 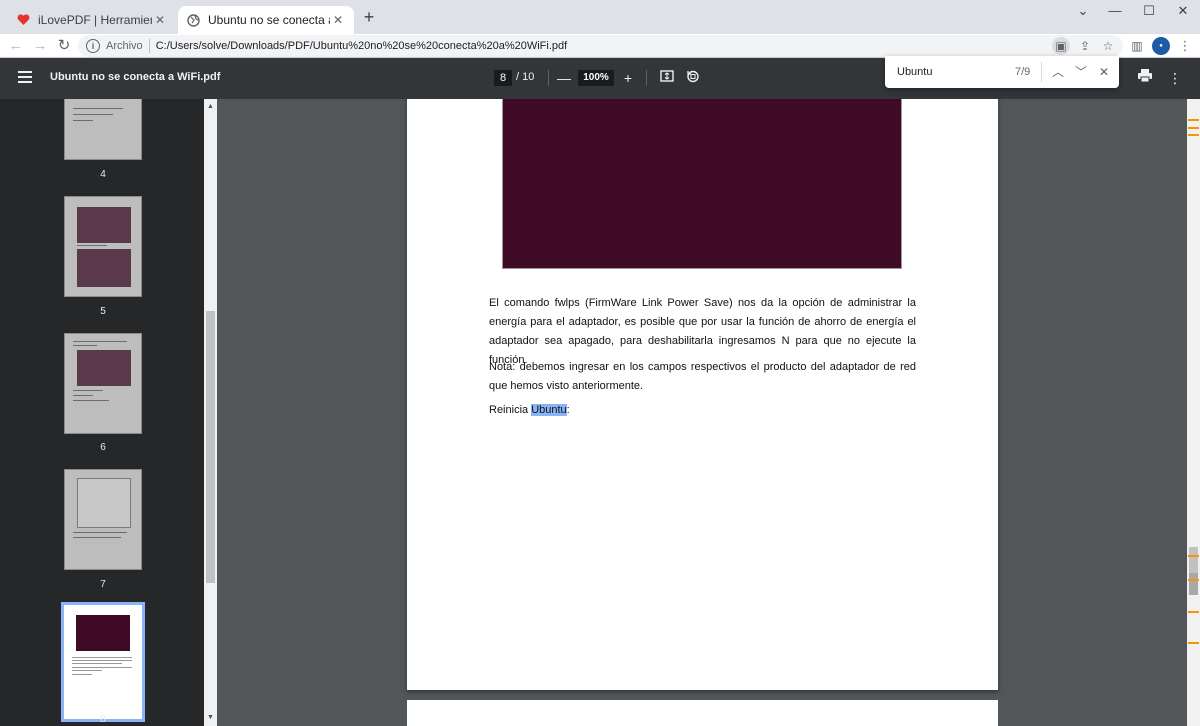 I want to click on scheme-label: Archivo, so click(x=124, y=46).